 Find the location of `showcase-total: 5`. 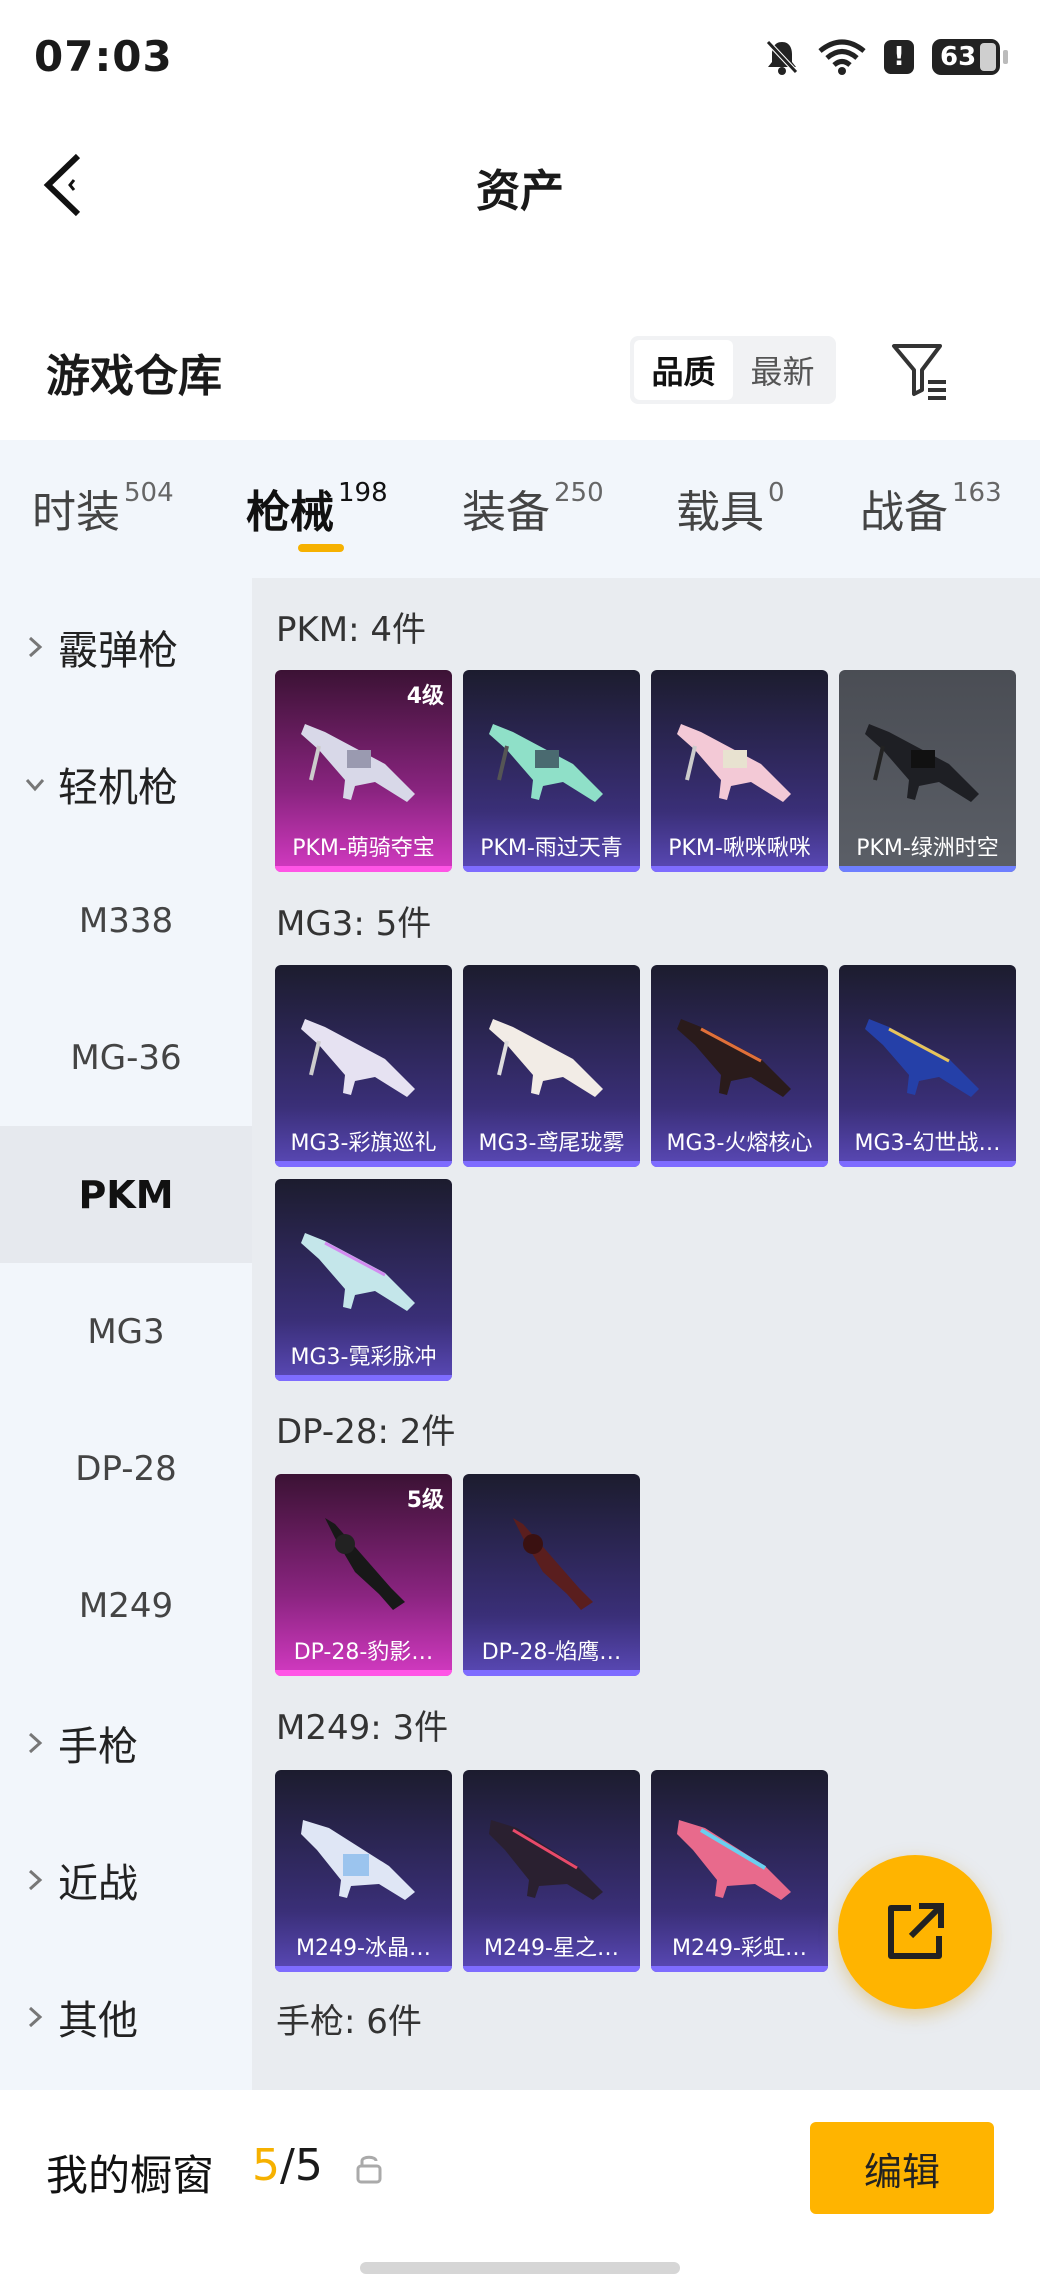

showcase-total: 5 is located at coordinates (308, 2165).